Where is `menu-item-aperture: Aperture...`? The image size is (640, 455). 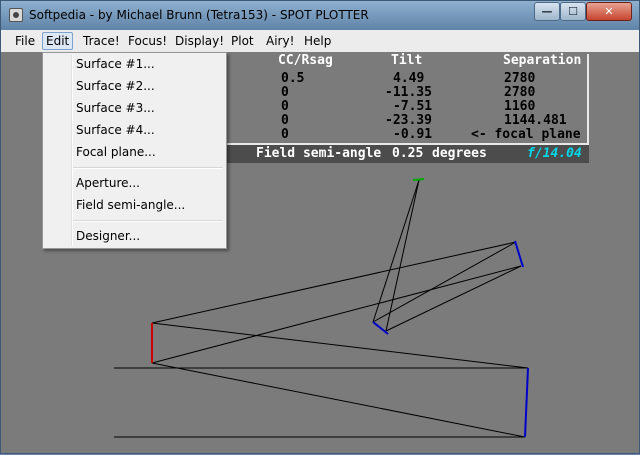
menu-item-aperture: Aperture... is located at coordinates (108, 183).